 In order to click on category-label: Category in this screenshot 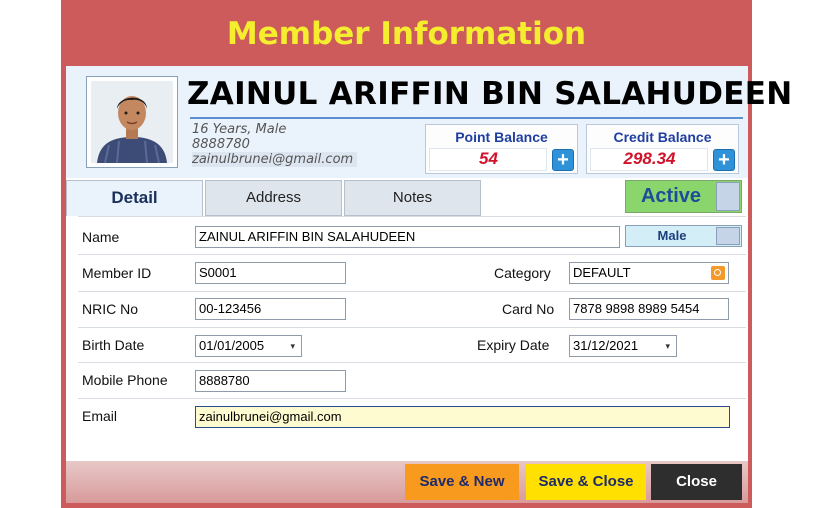, I will do `click(522, 273)`.